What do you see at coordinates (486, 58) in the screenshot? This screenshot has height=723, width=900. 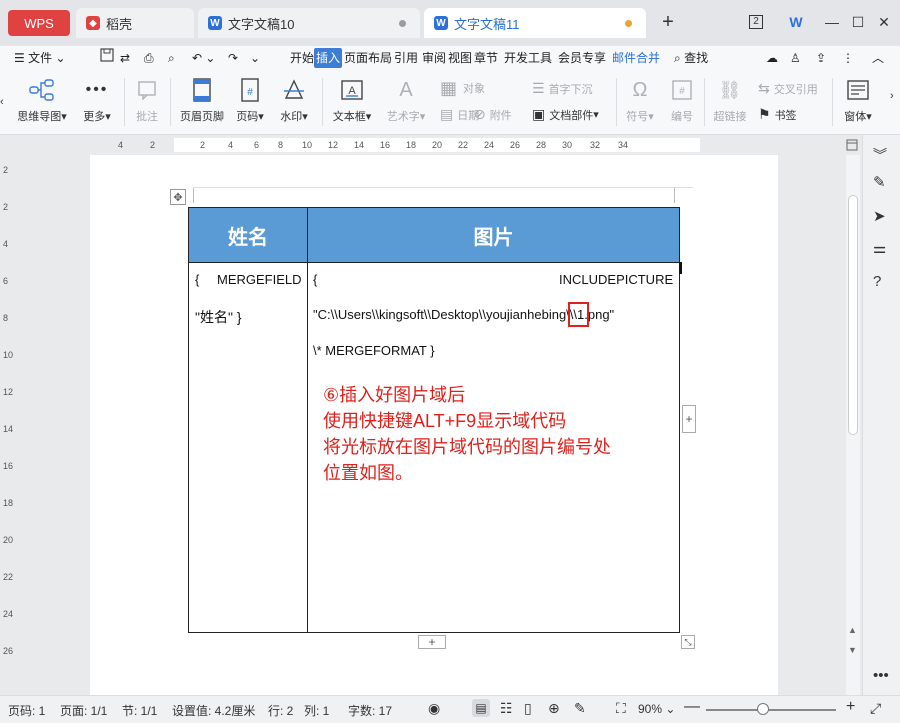 I see `menu-item-6: 章节` at bounding box center [486, 58].